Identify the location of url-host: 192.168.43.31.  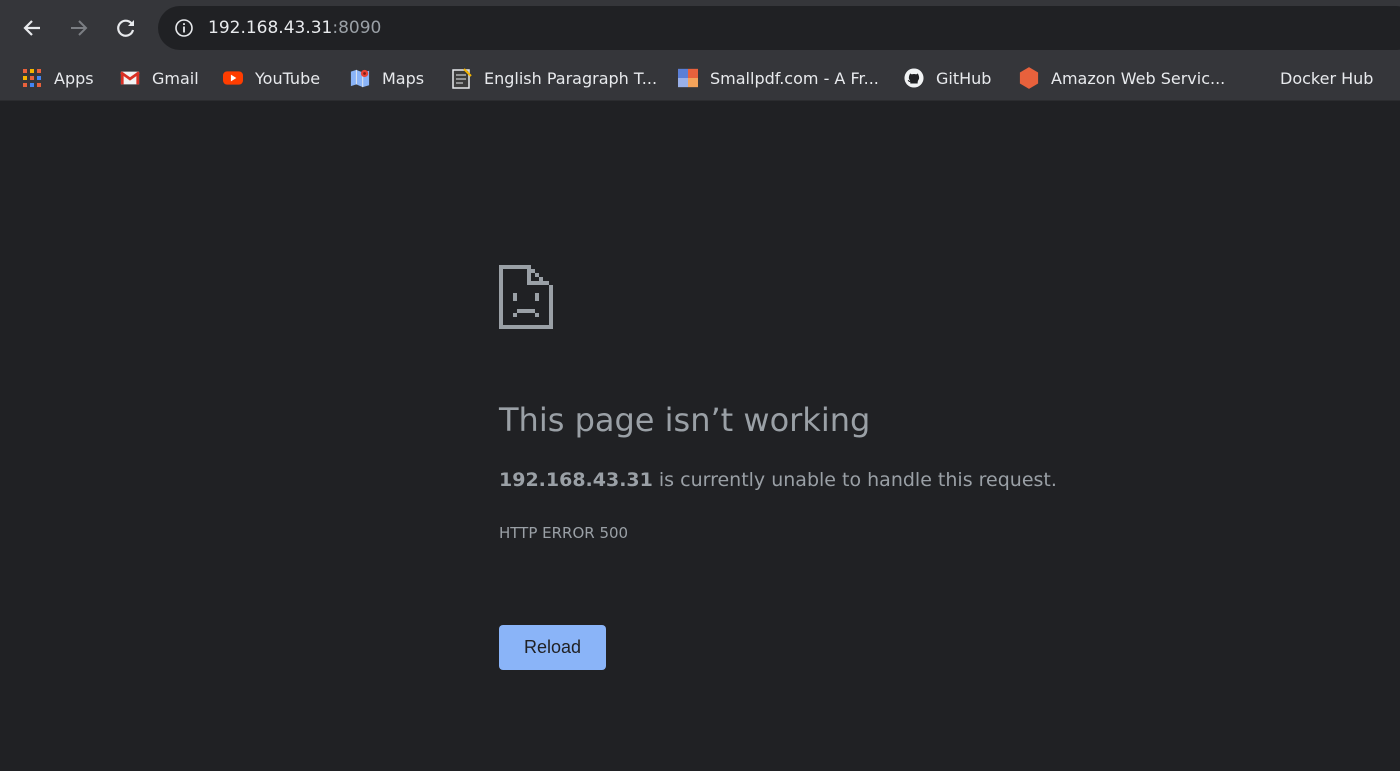
(270, 28).